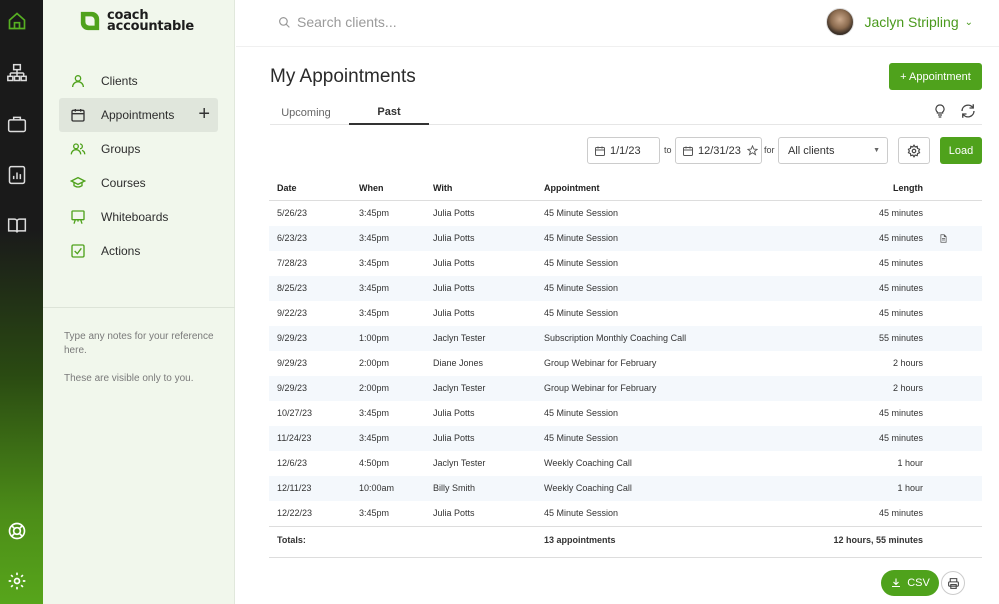  I want to click on dropdown-caret-icon: ▼, so click(876, 150).